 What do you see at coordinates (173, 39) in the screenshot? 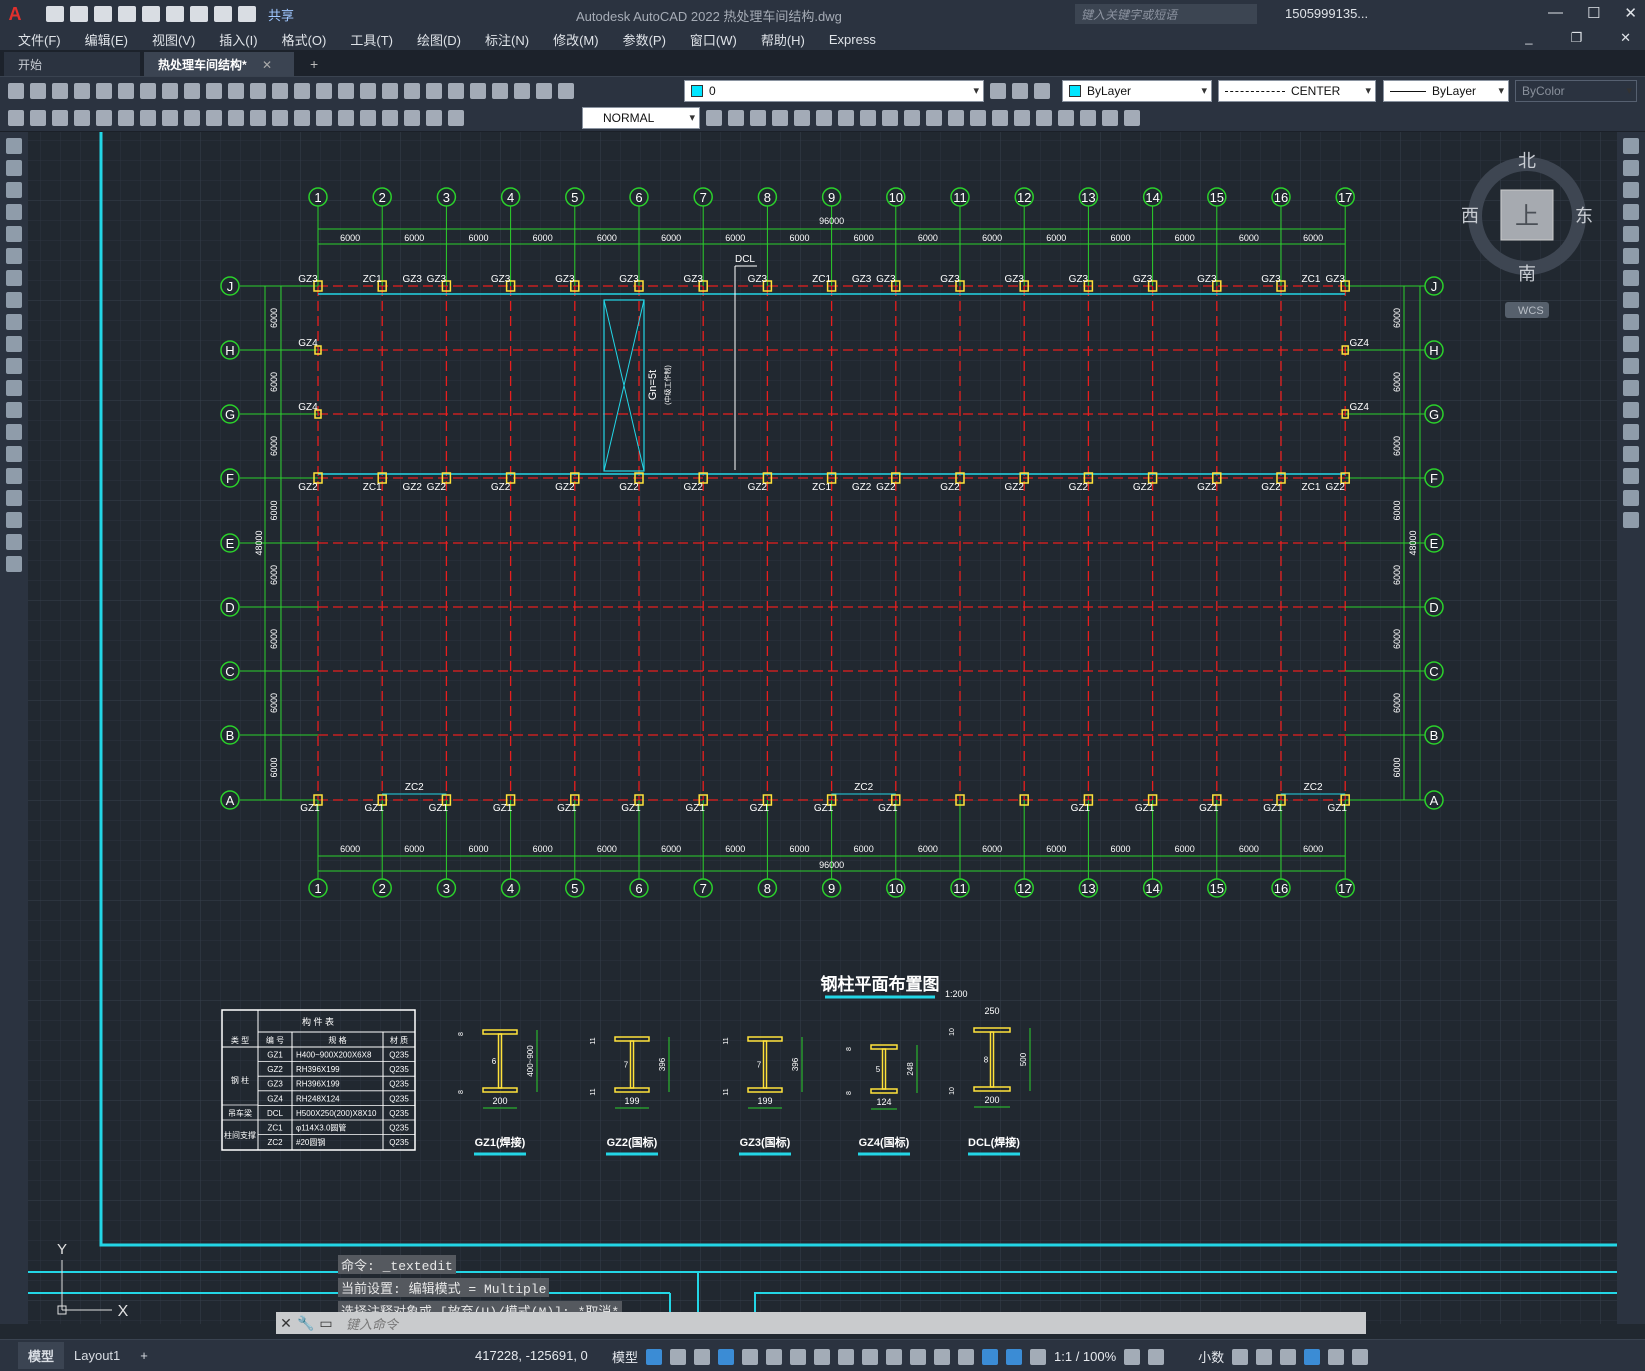
I see `menu-item-2: 视图(V)` at bounding box center [173, 39].